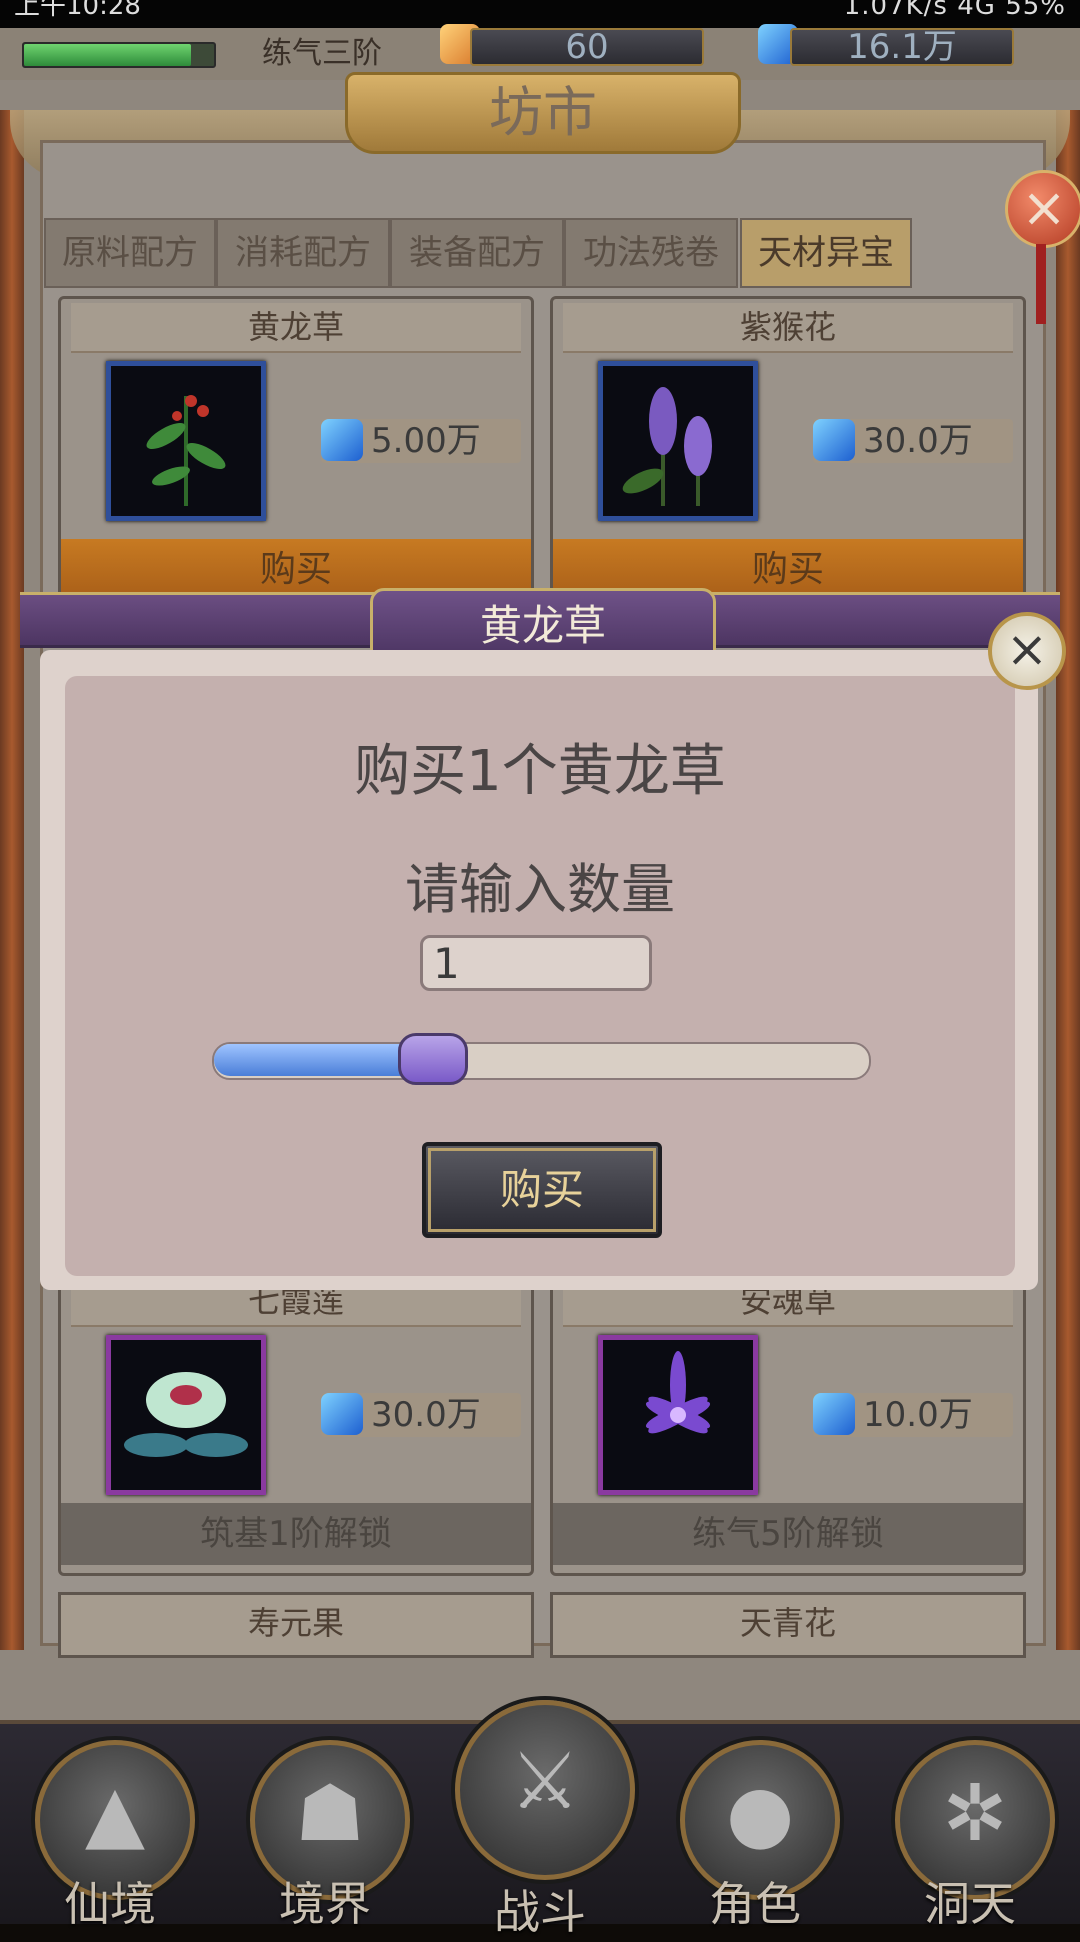 Image resolution: width=1080 pixels, height=1942 pixels. Describe the element at coordinates (130, 253) in the screenshot. I see `tab-raw-materials: 原料配方` at that location.